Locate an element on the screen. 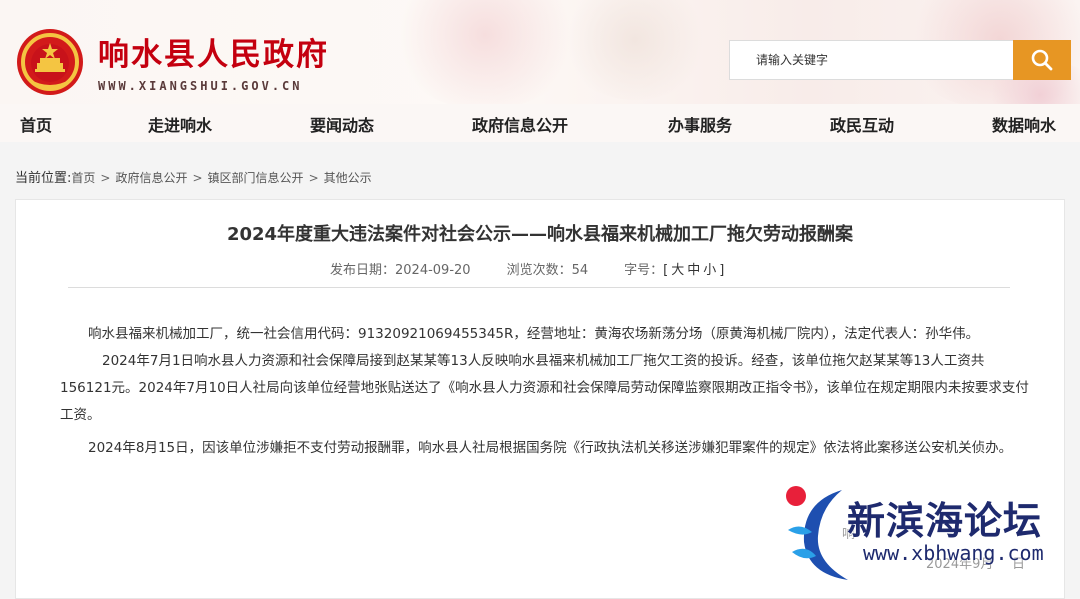 Image resolution: width=1080 pixels, height=599 pixels. nav-item-data: 数据响水 is located at coordinates (1024, 124).